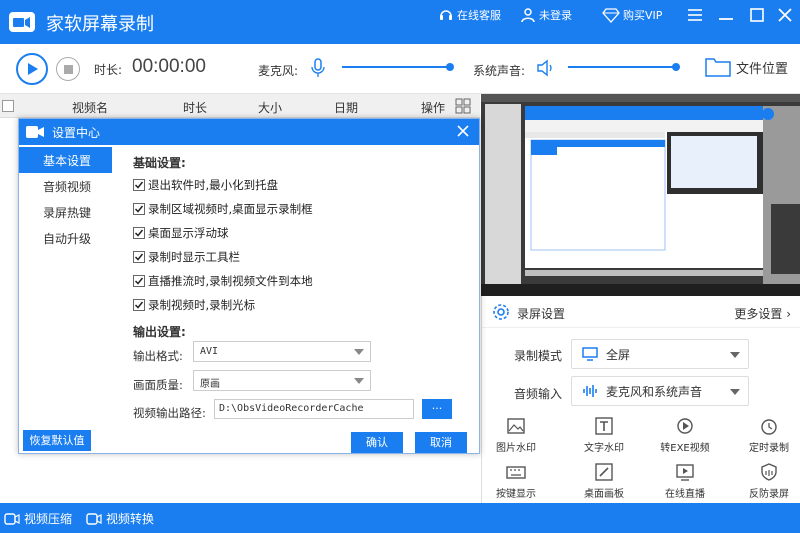  What do you see at coordinates (400, 22) in the screenshot?
I see `title-bar: 家软屏幕录制 在线客服 未登录 购买VIP` at bounding box center [400, 22].